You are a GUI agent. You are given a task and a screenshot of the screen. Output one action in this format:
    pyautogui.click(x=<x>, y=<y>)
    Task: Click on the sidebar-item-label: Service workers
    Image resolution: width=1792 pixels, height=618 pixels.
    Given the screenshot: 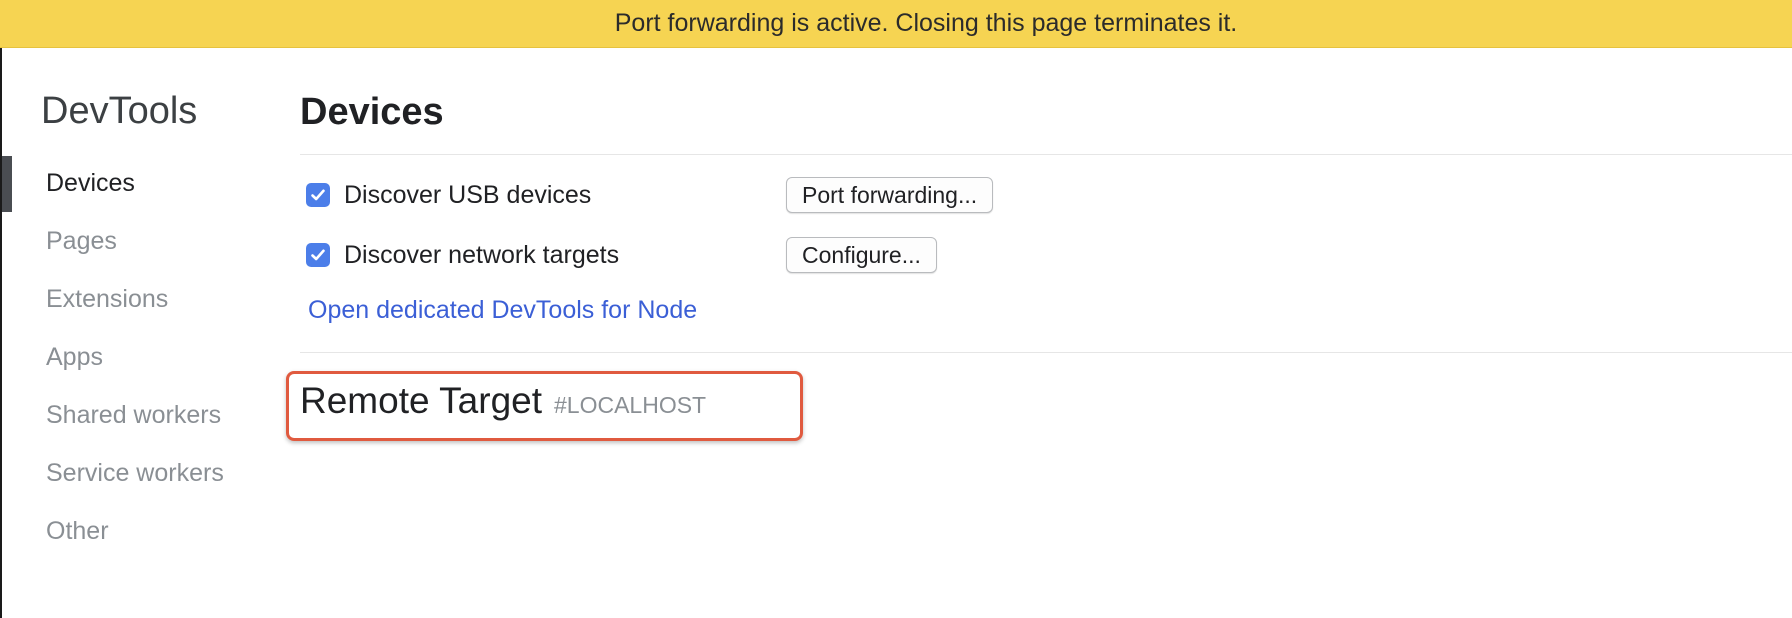 What is the action you would take?
    pyautogui.click(x=135, y=472)
    